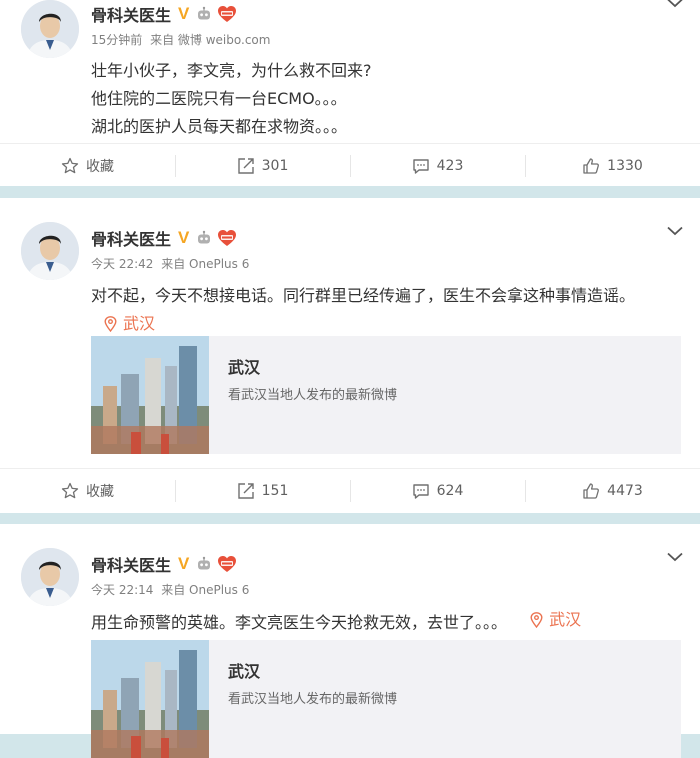 Image resolution: width=700 pixels, height=758 pixels. I want to click on post-meta: 今天 22:14 来自 OnePlus 6, so click(172, 589).